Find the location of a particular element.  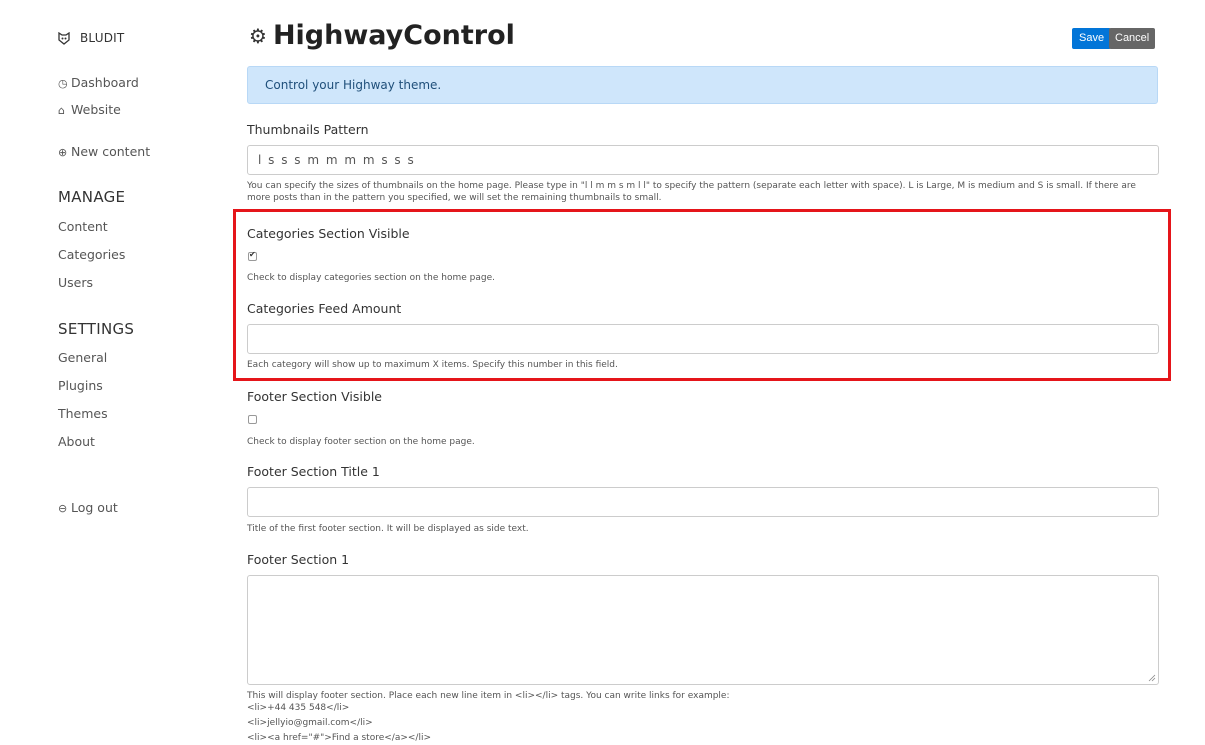

cancel-button: Cancel is located at coordinates (1132, 38).